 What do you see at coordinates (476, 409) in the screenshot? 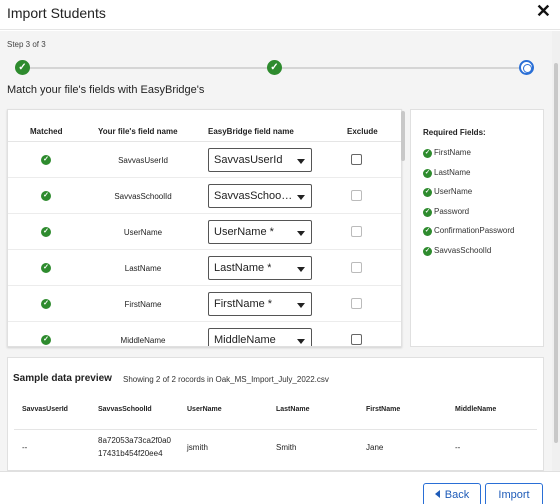
I see `sample-col-middlename: MiddleName` at bounding box center [476, 409].